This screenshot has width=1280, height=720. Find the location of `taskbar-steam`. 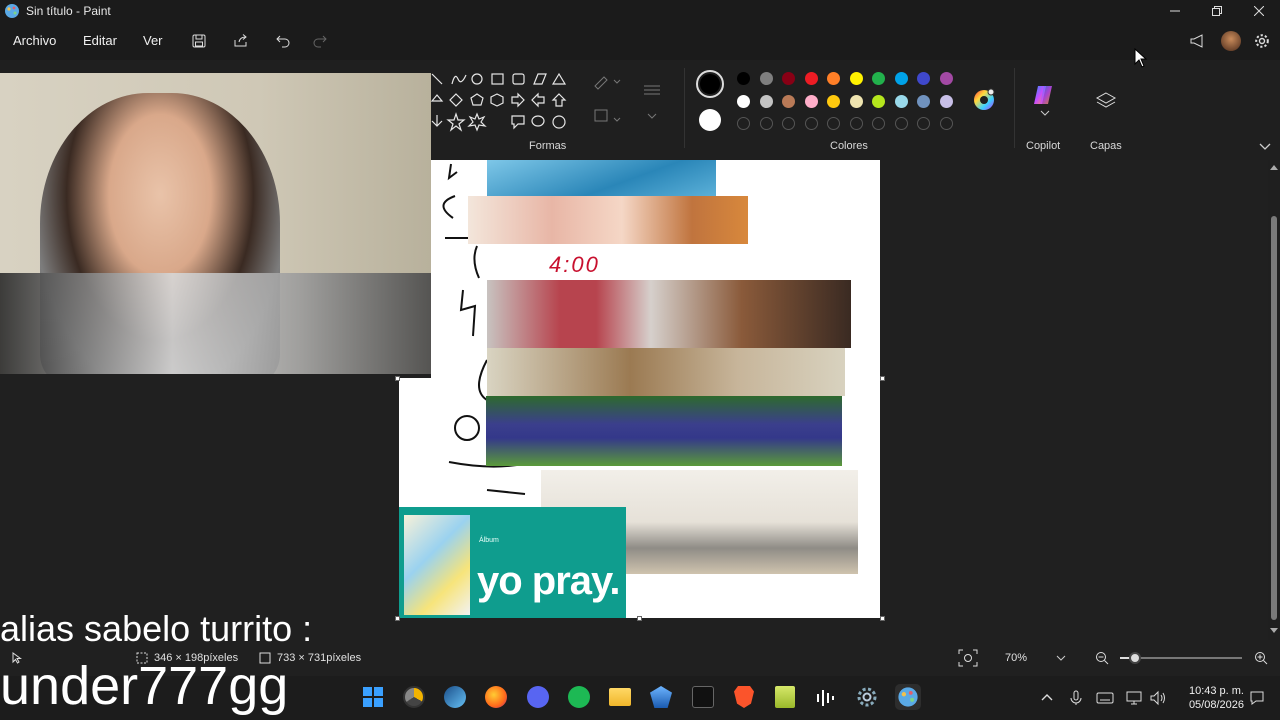

taskbar-steam is located at coordinates (455, 697).